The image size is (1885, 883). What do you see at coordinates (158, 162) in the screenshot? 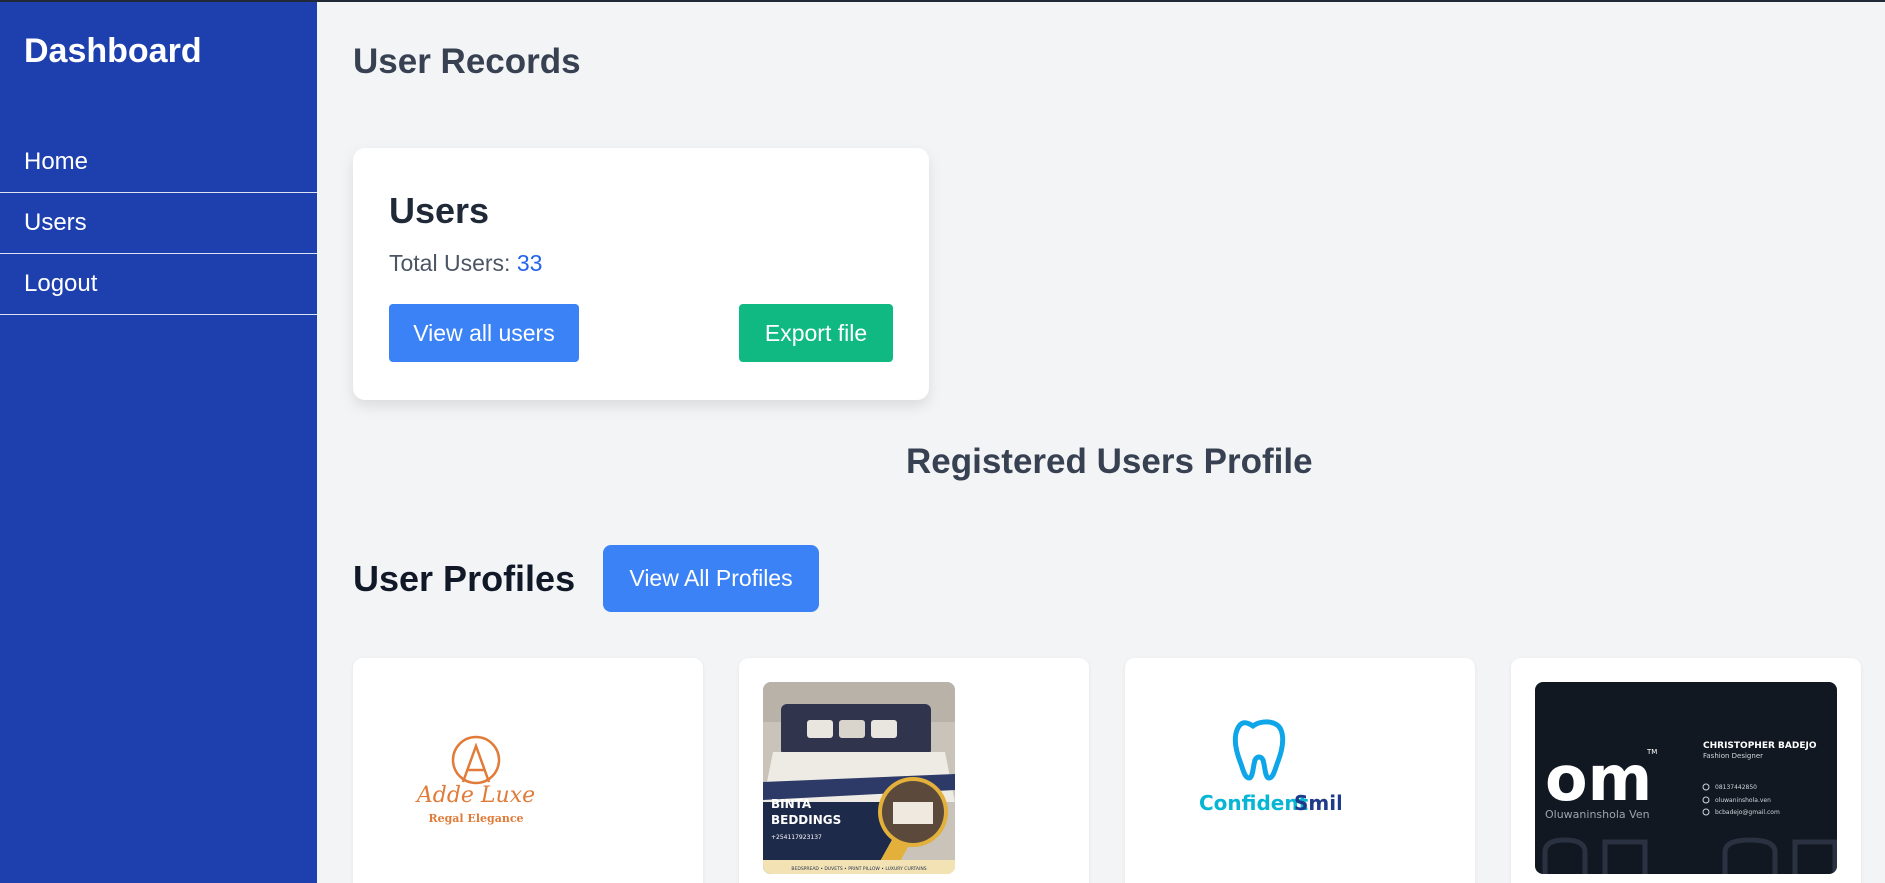
I see `sidebar-item-home: Home` at bounding box center [158, 162].